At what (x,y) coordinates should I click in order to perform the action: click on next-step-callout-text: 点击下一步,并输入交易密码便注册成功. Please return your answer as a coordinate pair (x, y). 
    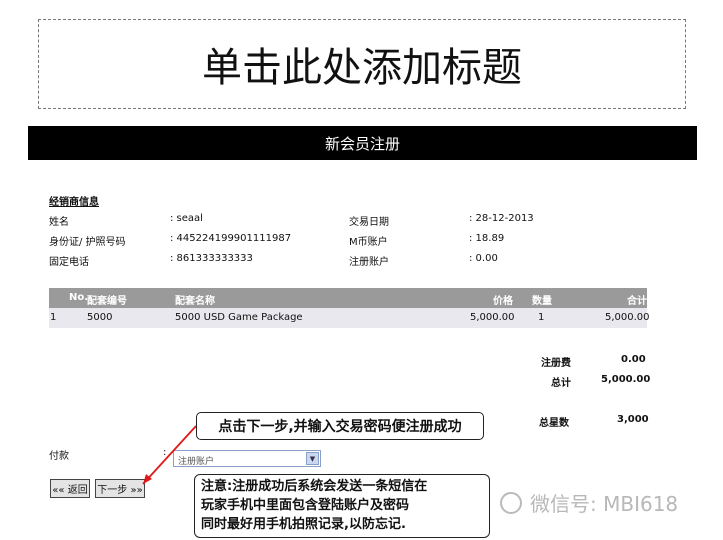
    Looking at the image, I should click on (340, 427).